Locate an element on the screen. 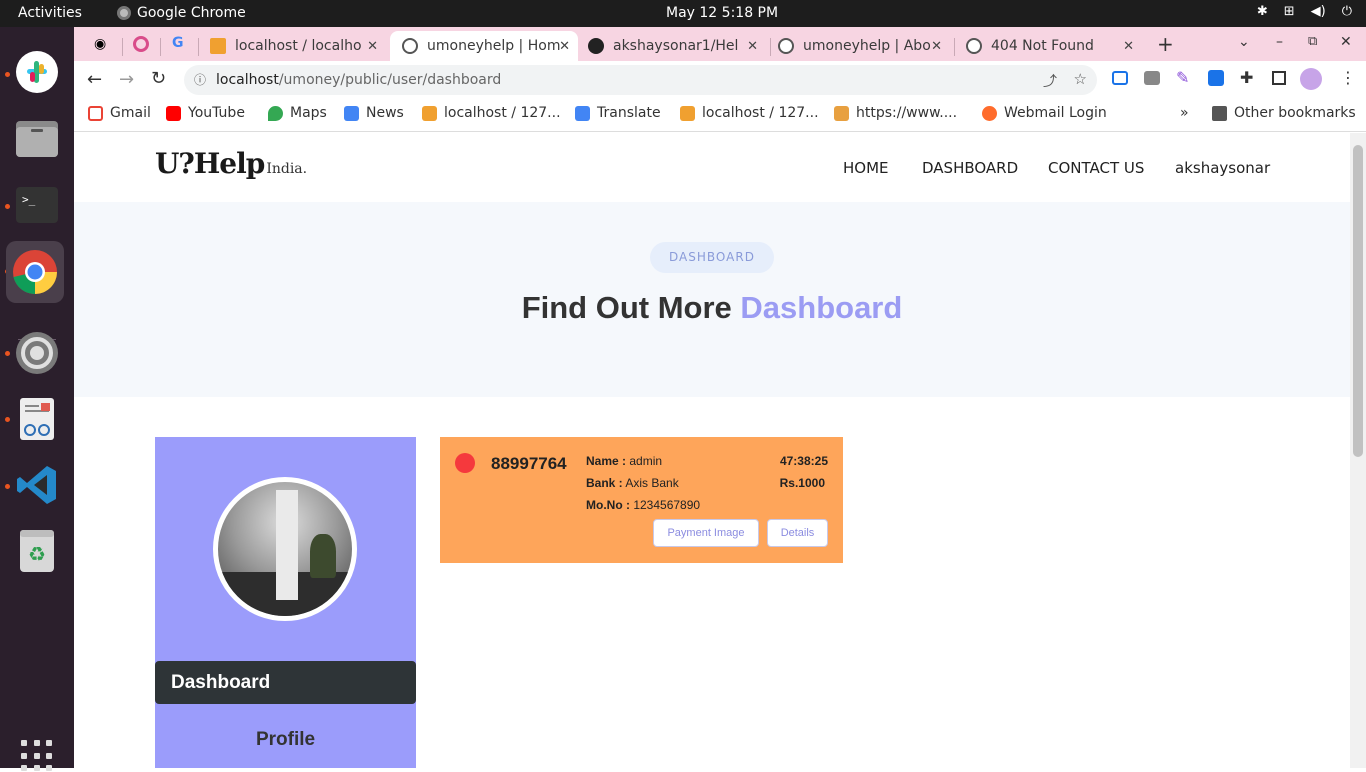 This screenshot has height=772, width=1366. restore-icon: ⧉ is located at coordinates (1312, 41).